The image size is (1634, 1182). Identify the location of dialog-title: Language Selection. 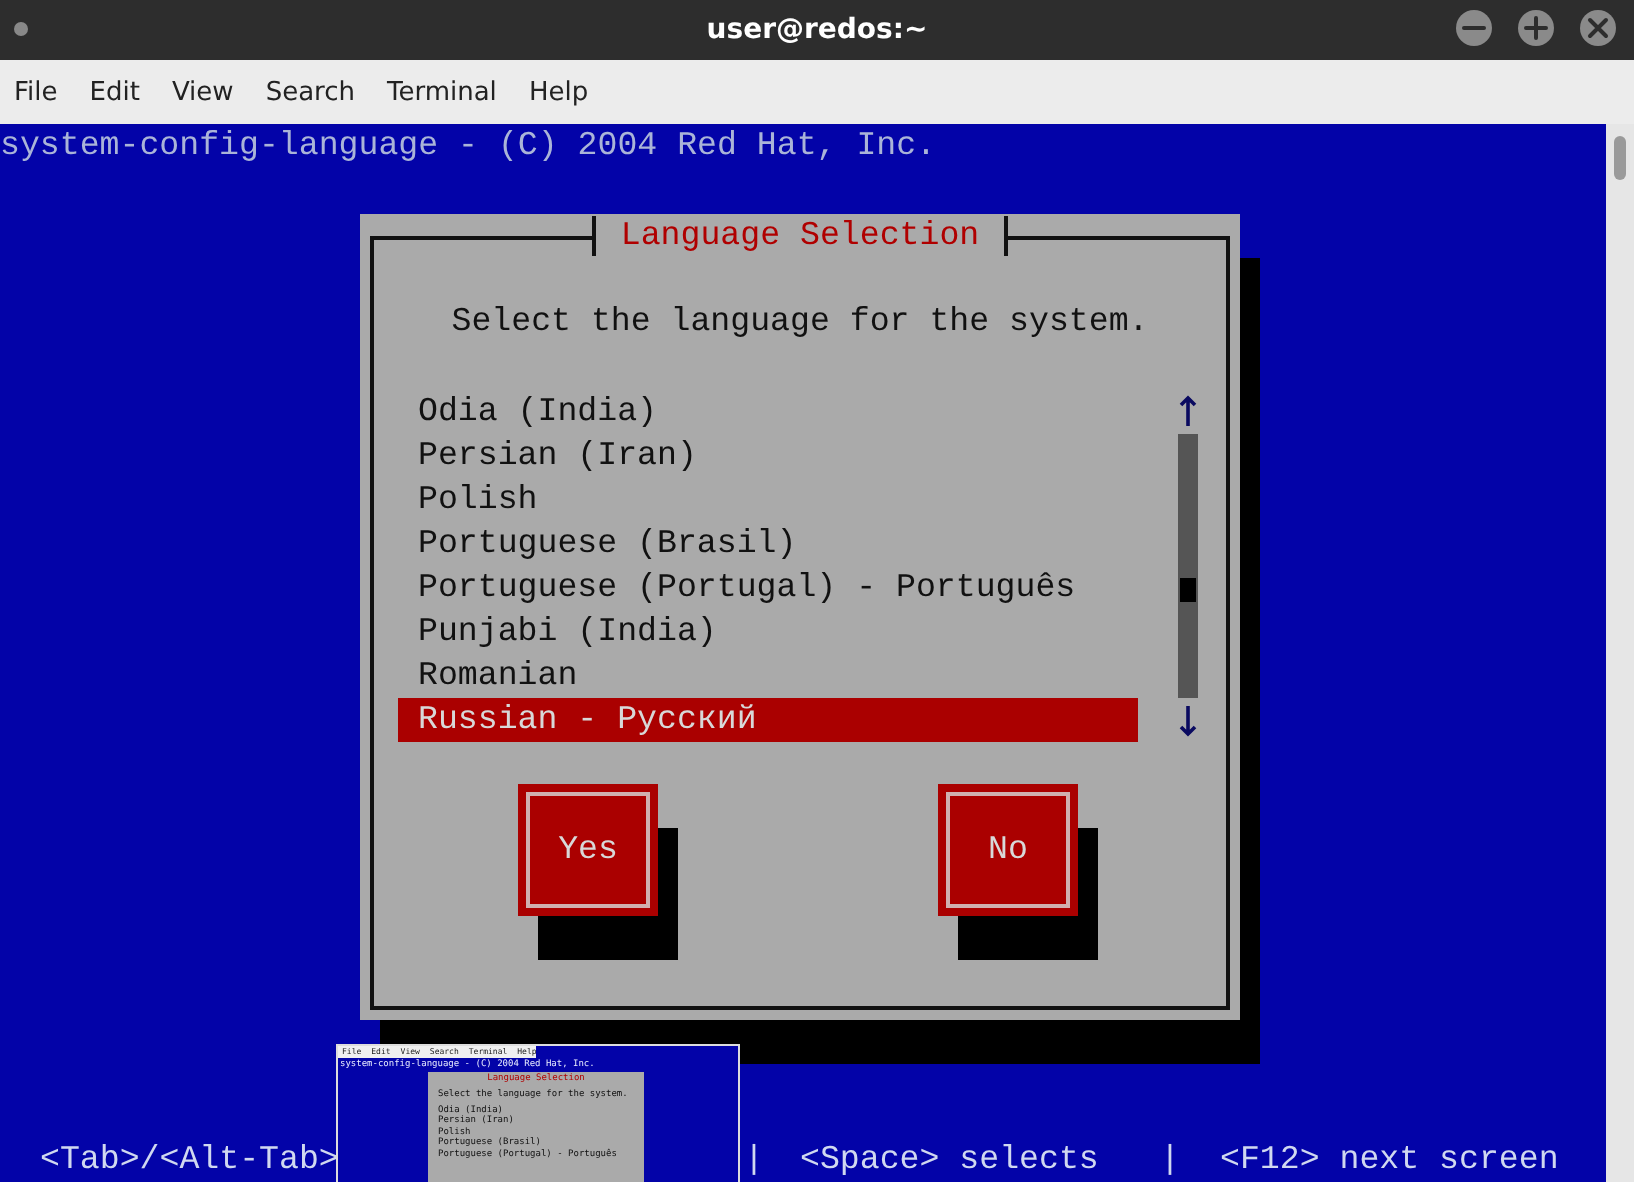
(800, 236).